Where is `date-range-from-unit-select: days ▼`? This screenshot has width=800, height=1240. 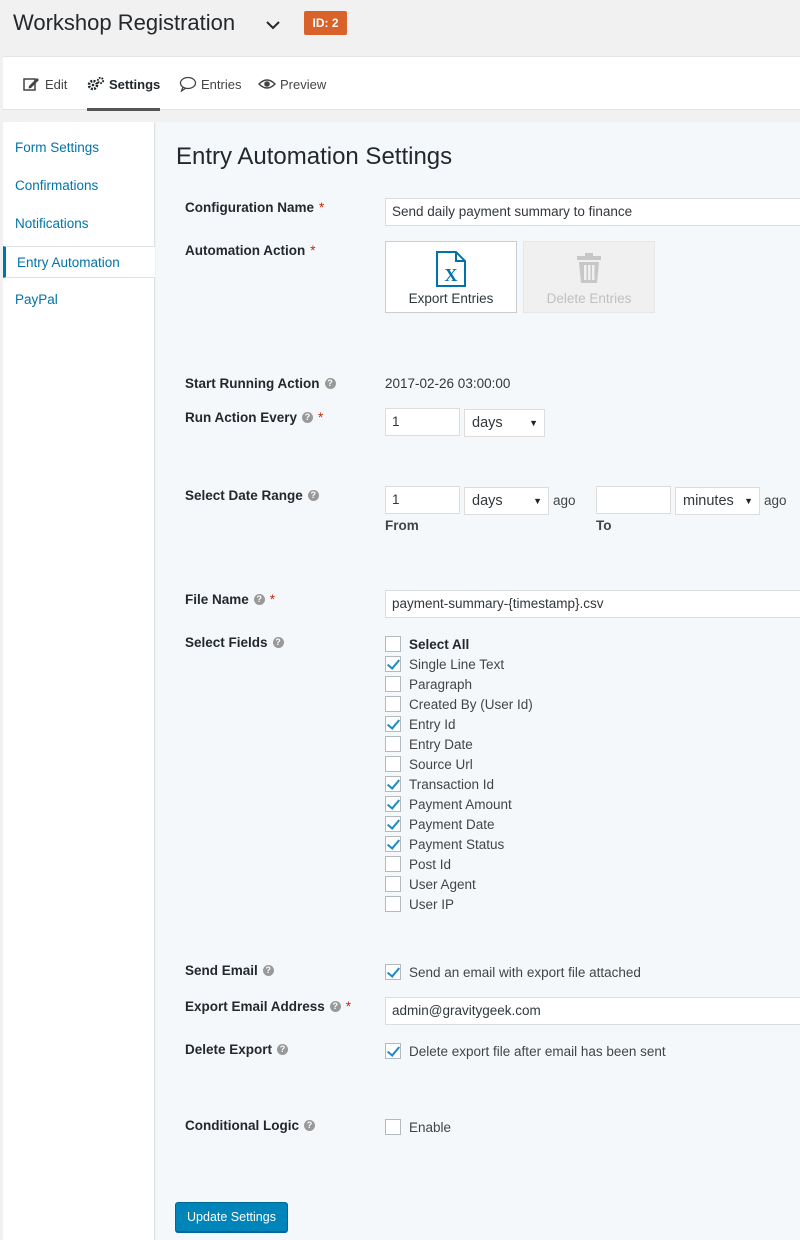
date-range-from-unit-select: days ▼ is located at coordinates (506, 501).